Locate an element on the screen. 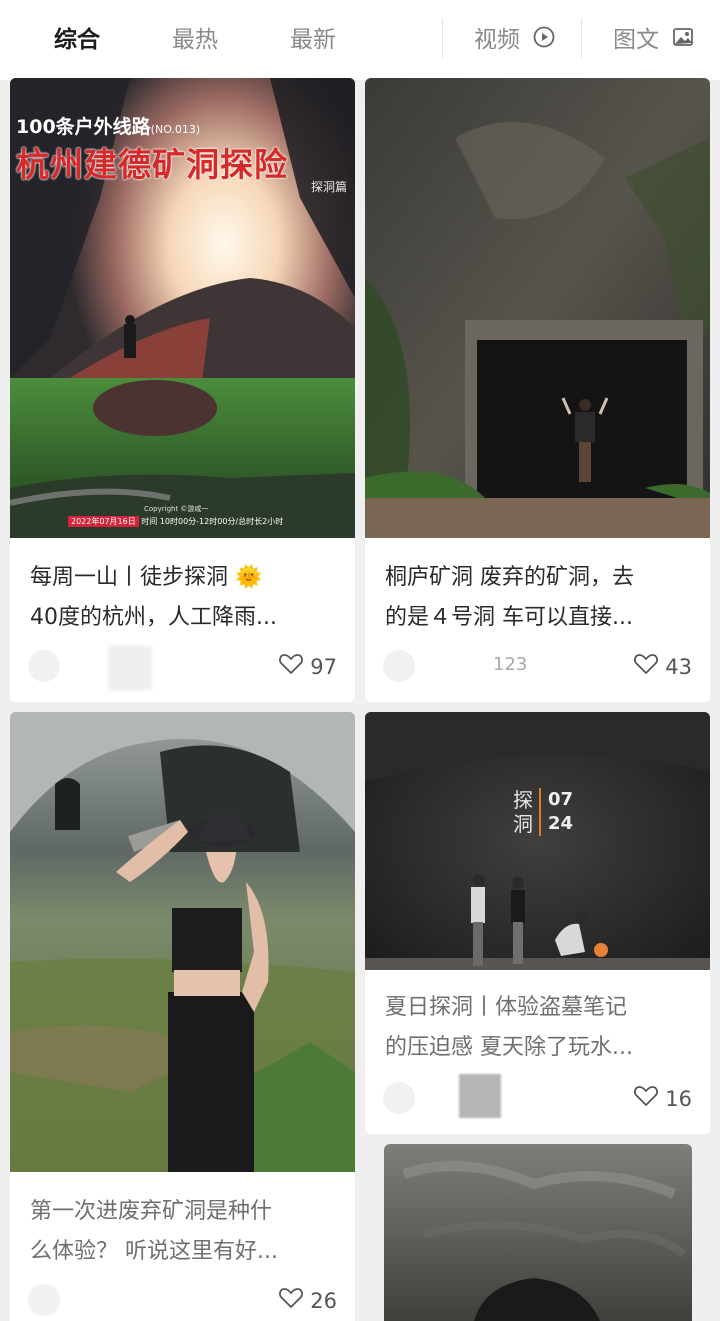 This screenshot has height=1321, width=720. card-title-line: 桐庐矿洞 废弃的矿洞，去 is located at coordinates (509, 577).